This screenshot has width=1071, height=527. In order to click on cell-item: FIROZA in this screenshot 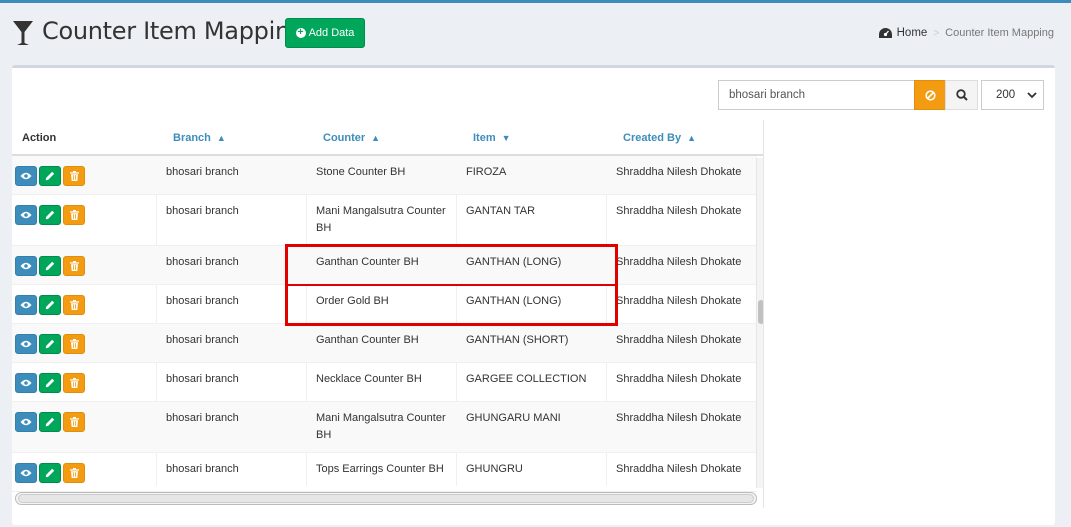, I will do `click(486, 172)`.